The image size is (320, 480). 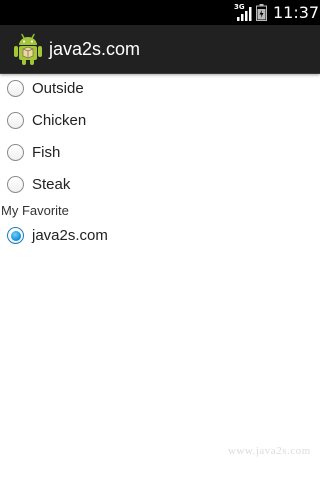 What do you see at coordinates (70, 235) in the screenshot?
I see `radio-label: java2s.com` at bounding box center [70, 235].